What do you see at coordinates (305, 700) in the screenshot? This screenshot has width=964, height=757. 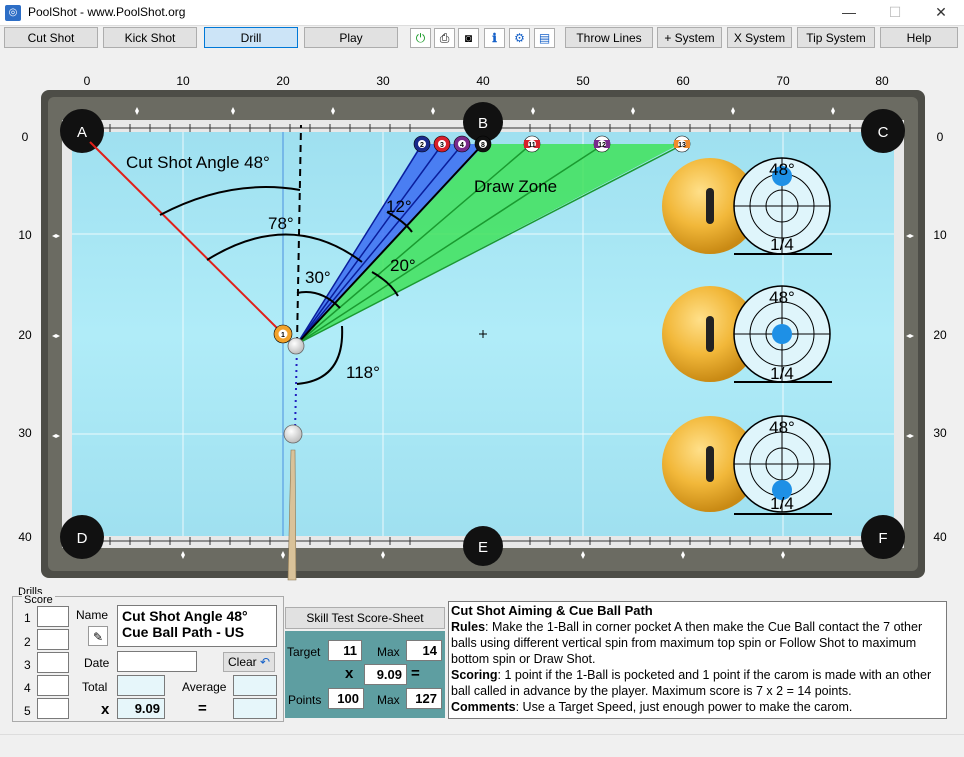 I see `points-label: Points` at bounding box center [305, 700].